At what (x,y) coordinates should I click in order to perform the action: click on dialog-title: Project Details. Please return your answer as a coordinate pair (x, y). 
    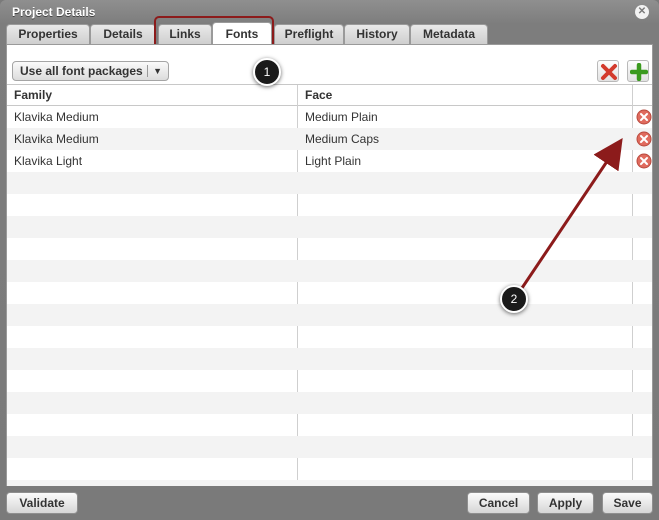
    Looking at the image, I should click on (54, 12).